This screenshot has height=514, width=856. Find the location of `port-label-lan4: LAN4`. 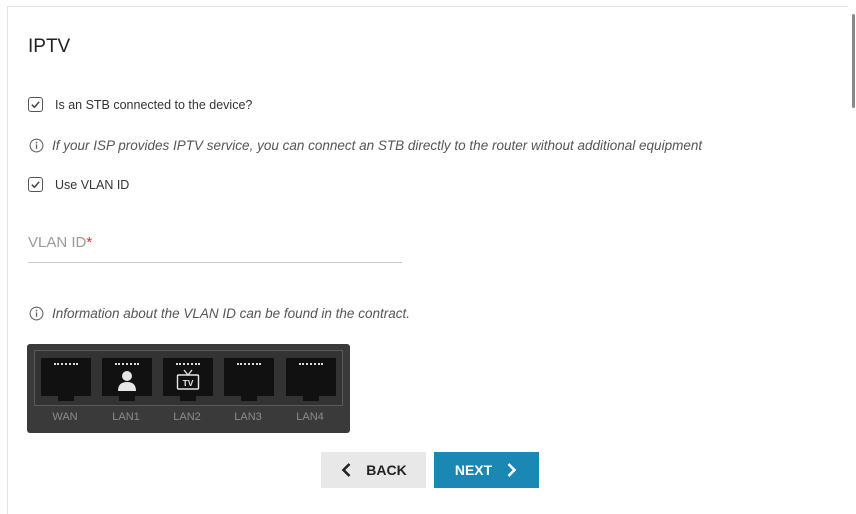

port-label-lan4: LAN4 is located at coordinates (310, 417).